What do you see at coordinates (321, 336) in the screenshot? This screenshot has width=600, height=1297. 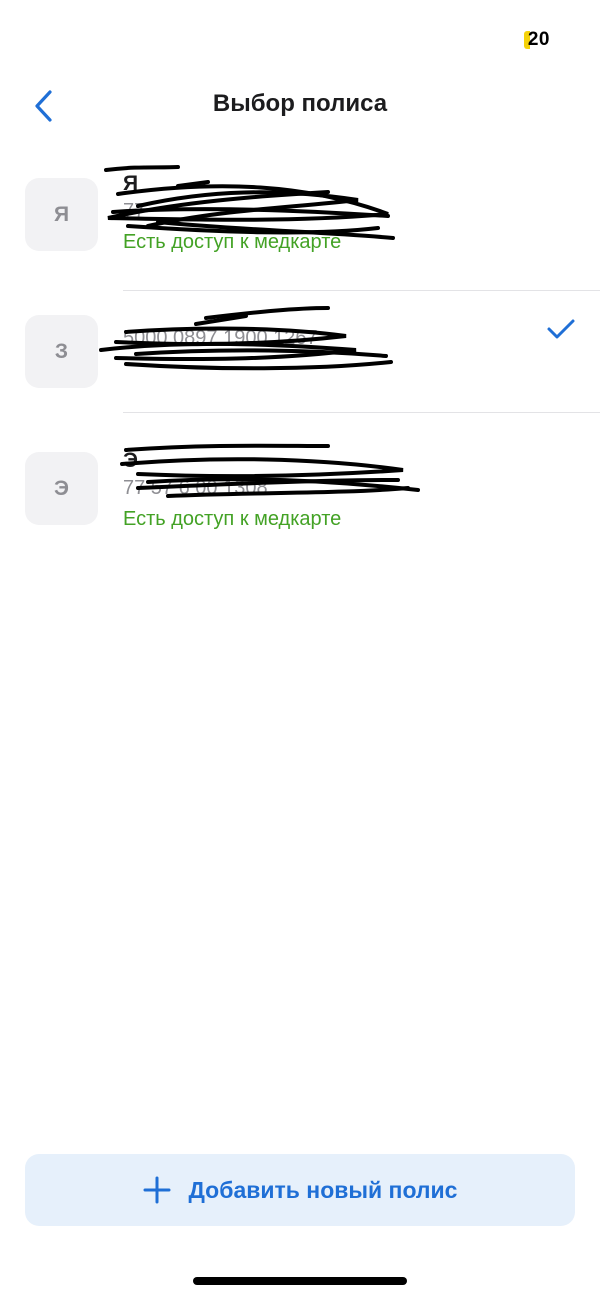 I see `policy-info: 5000 0897 1900 1267` at bounding box center [321, 336].